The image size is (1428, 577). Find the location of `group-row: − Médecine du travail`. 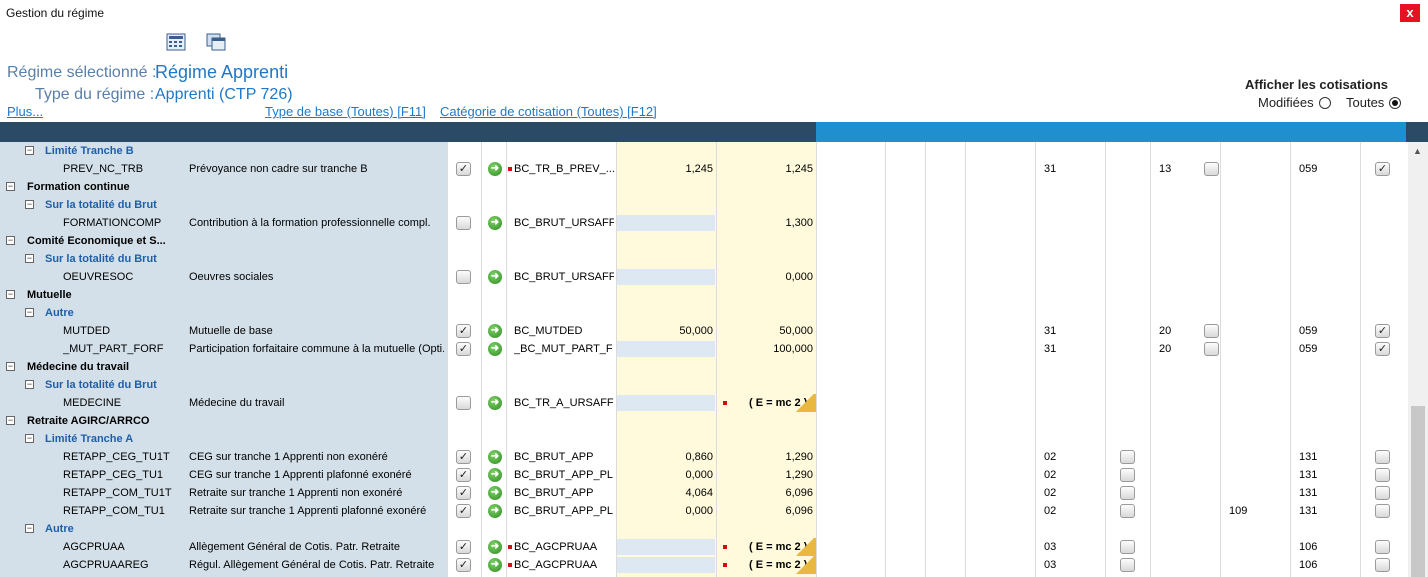

group-row: − Médecine du travail is located at coordinates (703, 367).